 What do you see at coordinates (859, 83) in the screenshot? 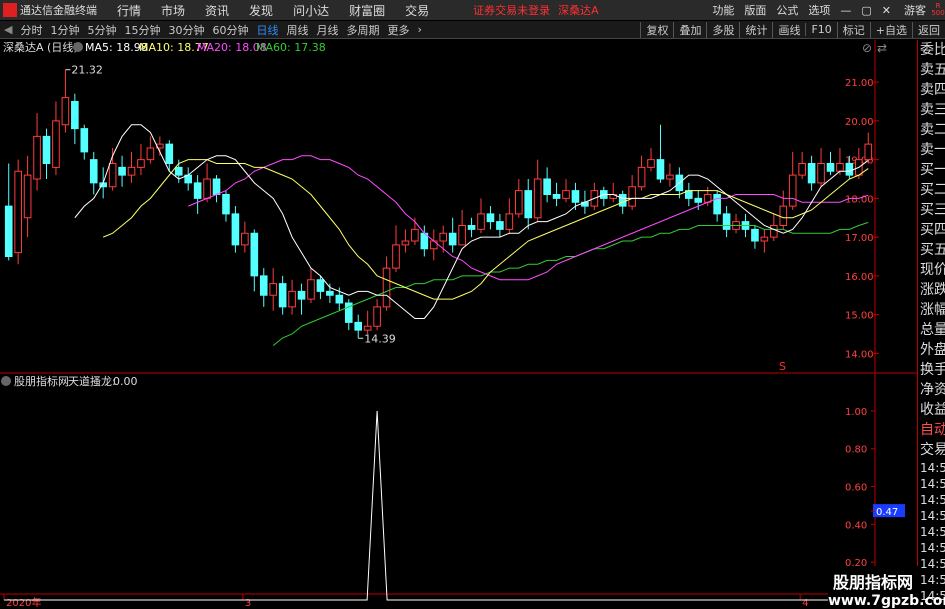
I see `price-tick-label: 21.00` at bounding box center [859, 83].